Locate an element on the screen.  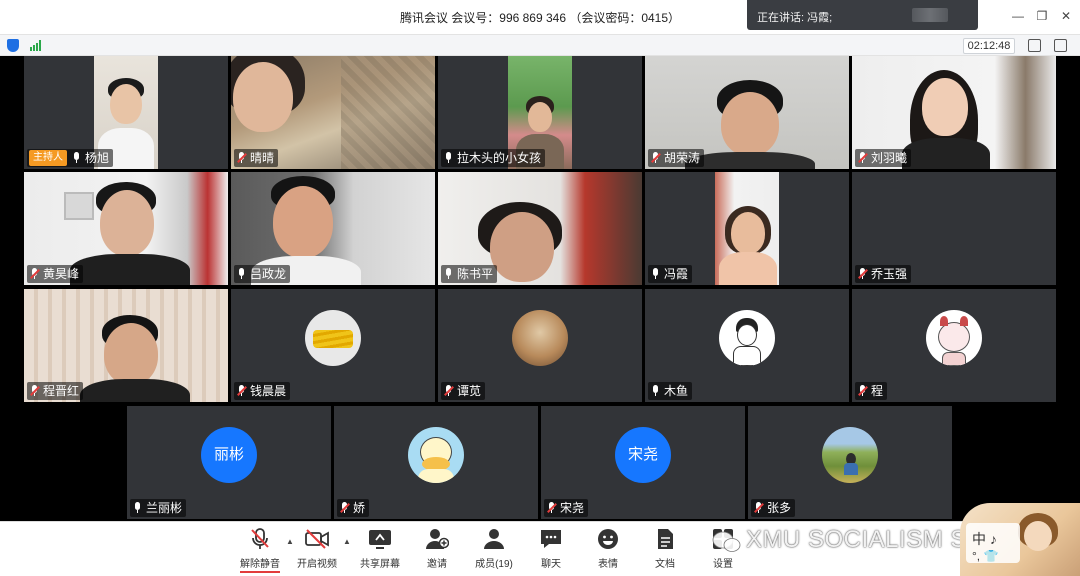
mic-off-icon is located at coordinates (260, 539).